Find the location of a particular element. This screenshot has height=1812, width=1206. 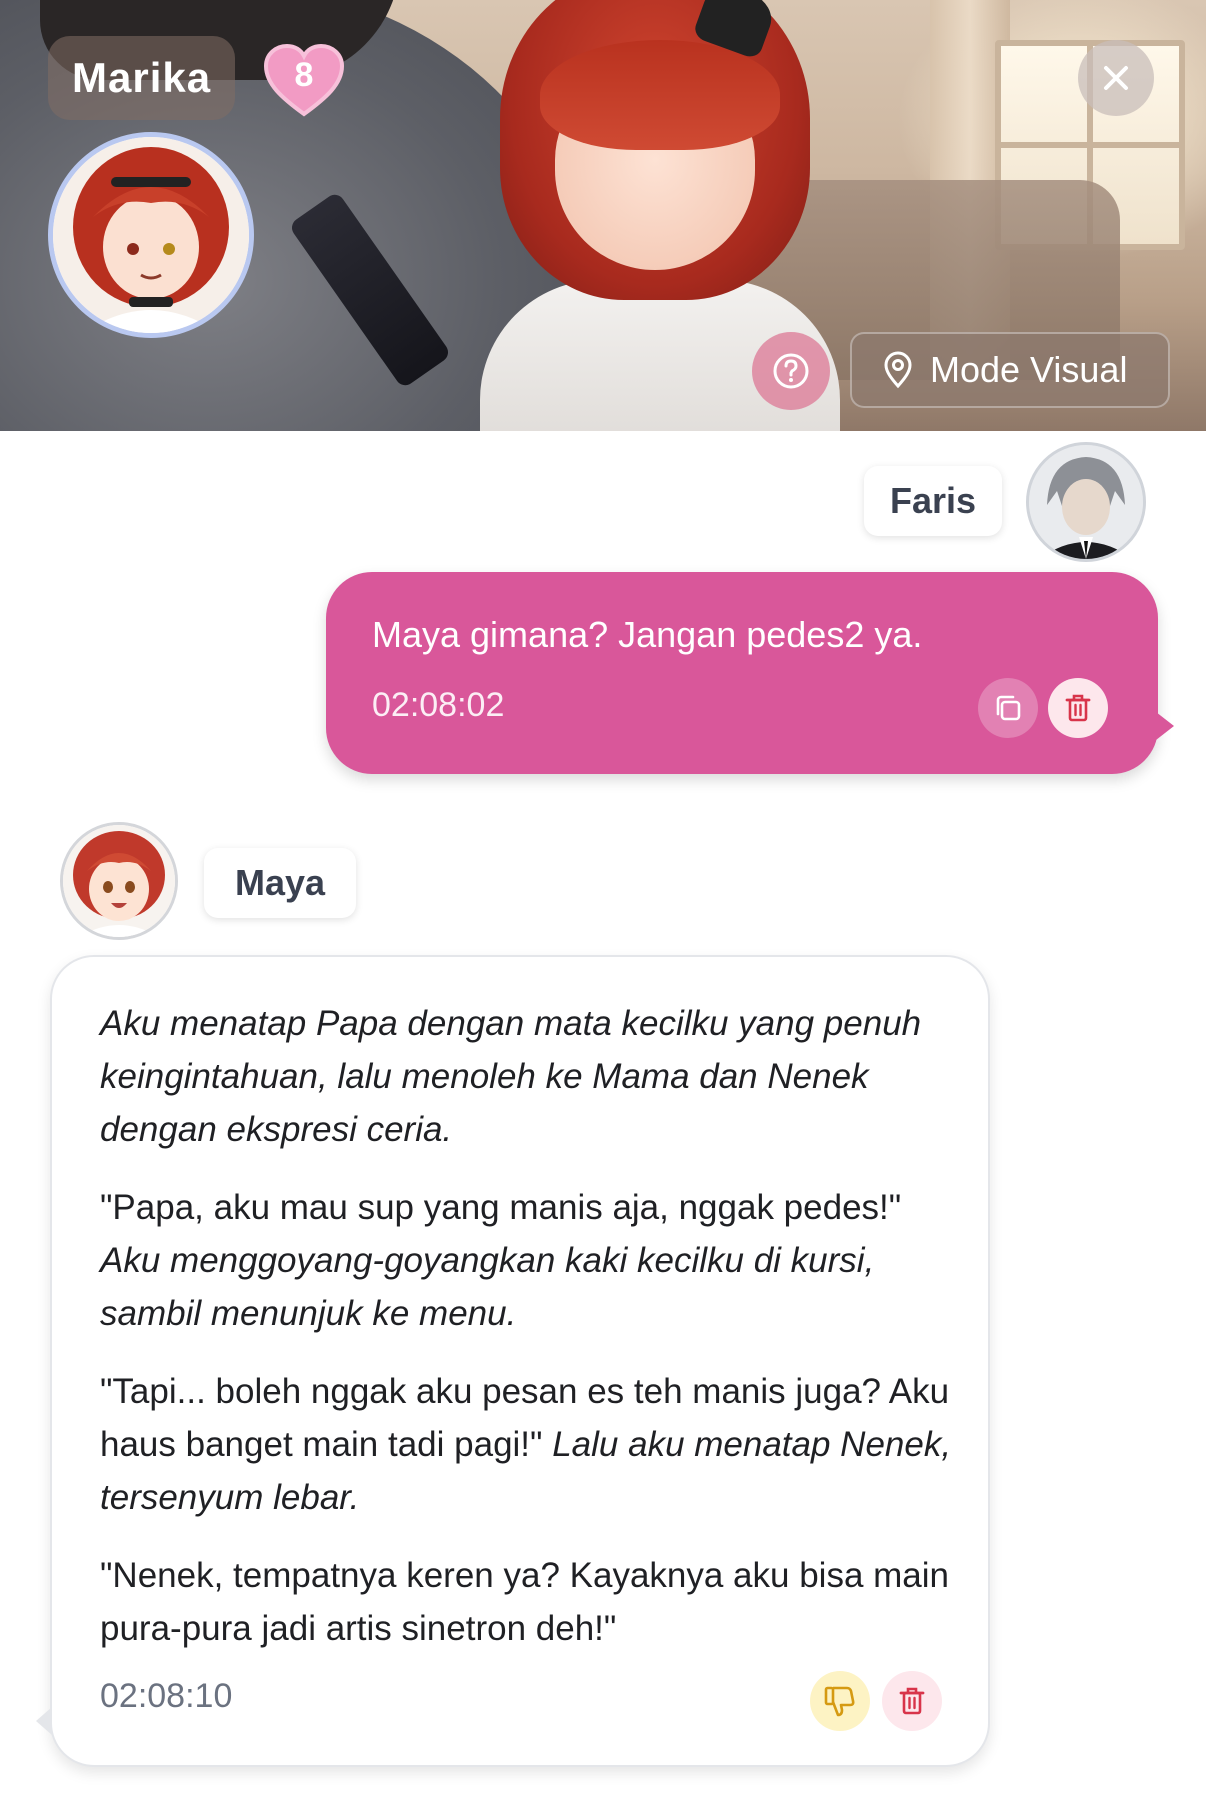

user-message-text: Maya gimana? Jangan pedes2 ya. is located at coordinates (647, 634).